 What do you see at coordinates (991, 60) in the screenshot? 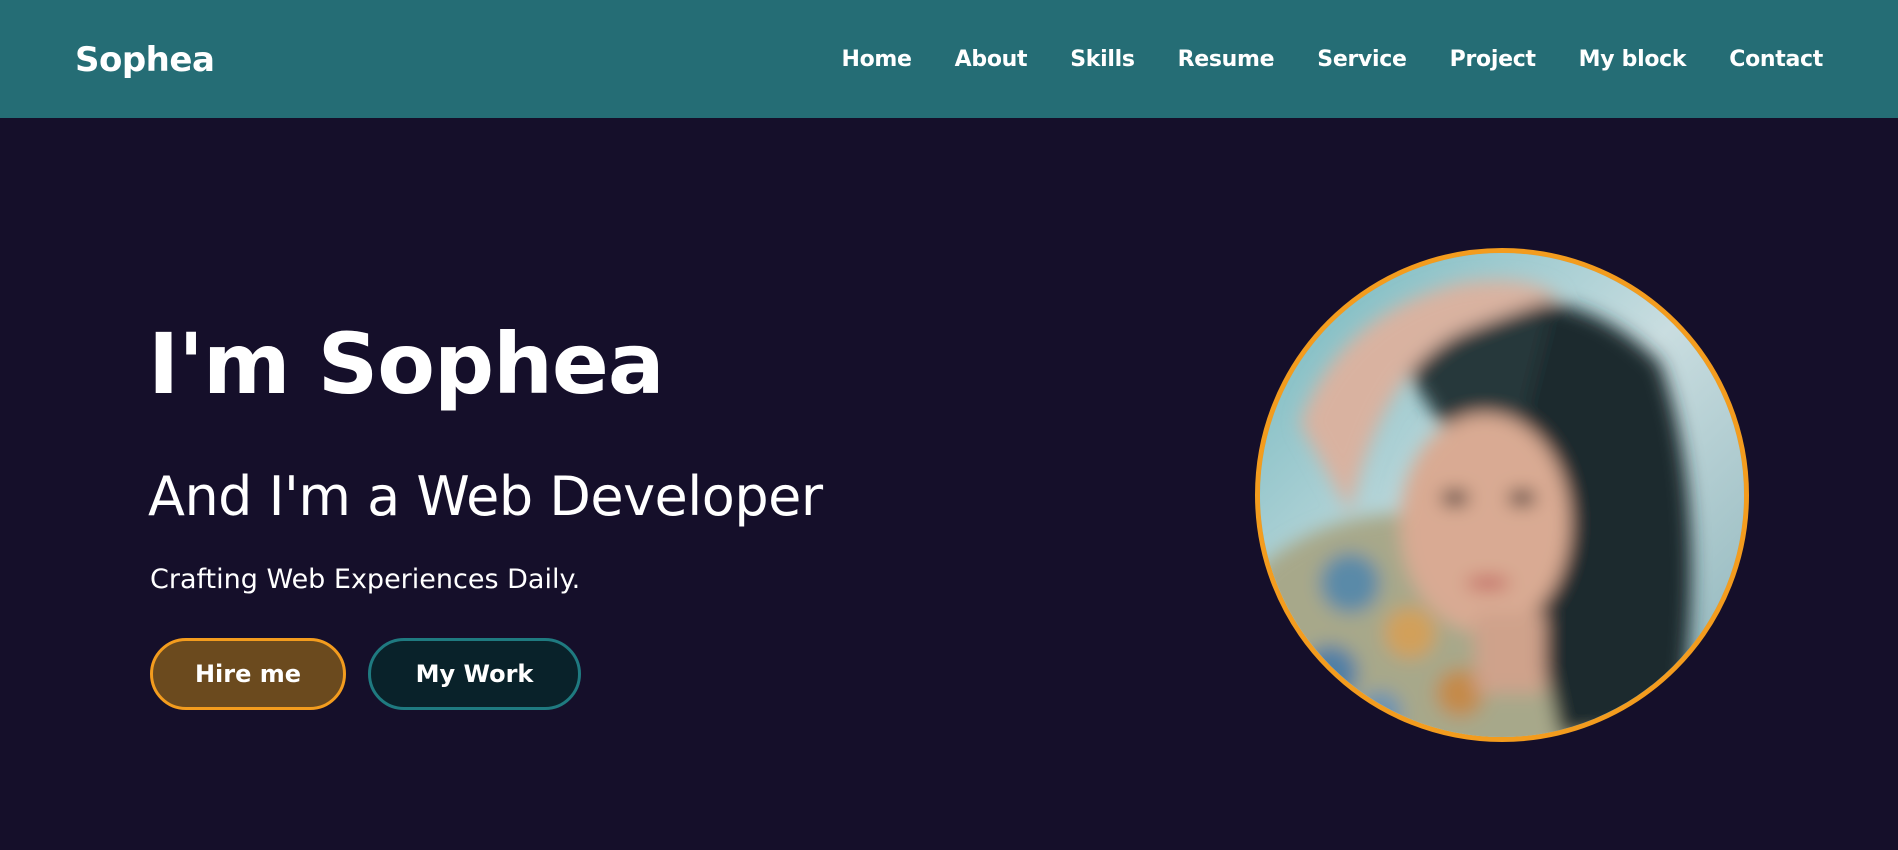
I see `nav-link-about: About` at bounding box center [991, 60].